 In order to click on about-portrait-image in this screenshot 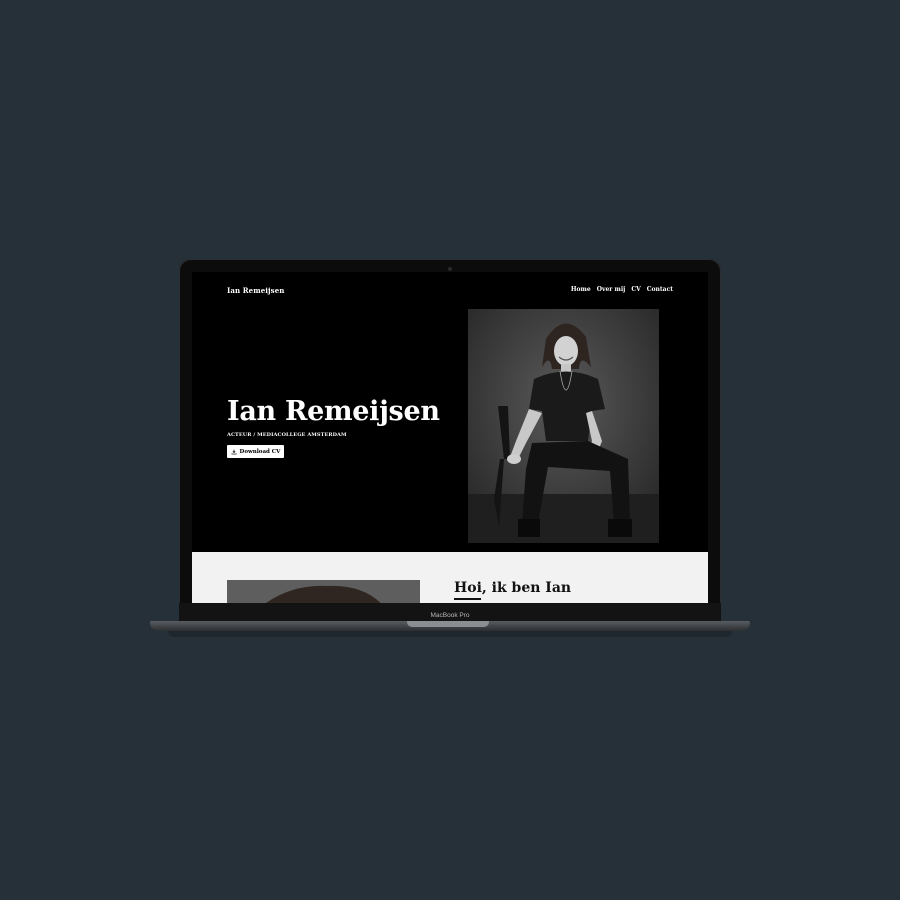, I will do `click(323, 591)`.